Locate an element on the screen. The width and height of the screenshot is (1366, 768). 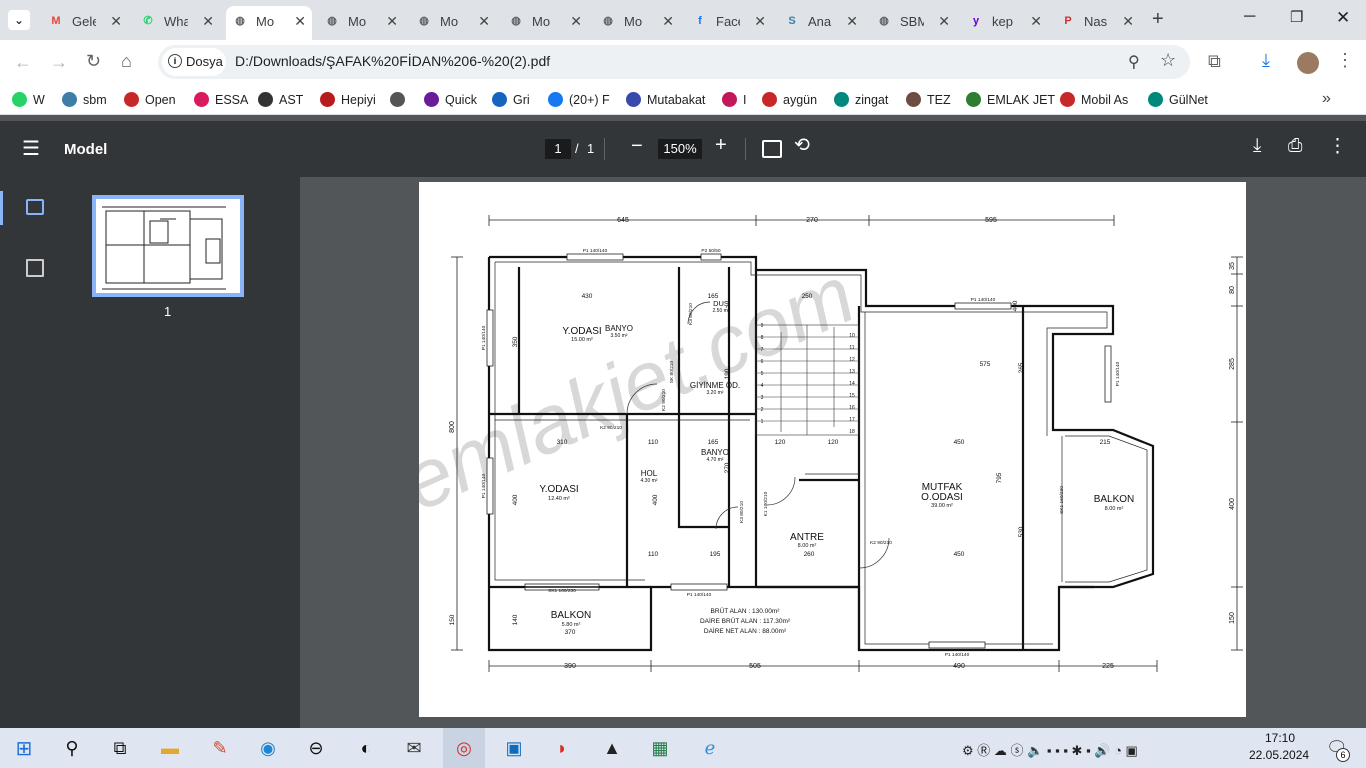
home-icon: ⌂ is located at coordinates (126, 61).